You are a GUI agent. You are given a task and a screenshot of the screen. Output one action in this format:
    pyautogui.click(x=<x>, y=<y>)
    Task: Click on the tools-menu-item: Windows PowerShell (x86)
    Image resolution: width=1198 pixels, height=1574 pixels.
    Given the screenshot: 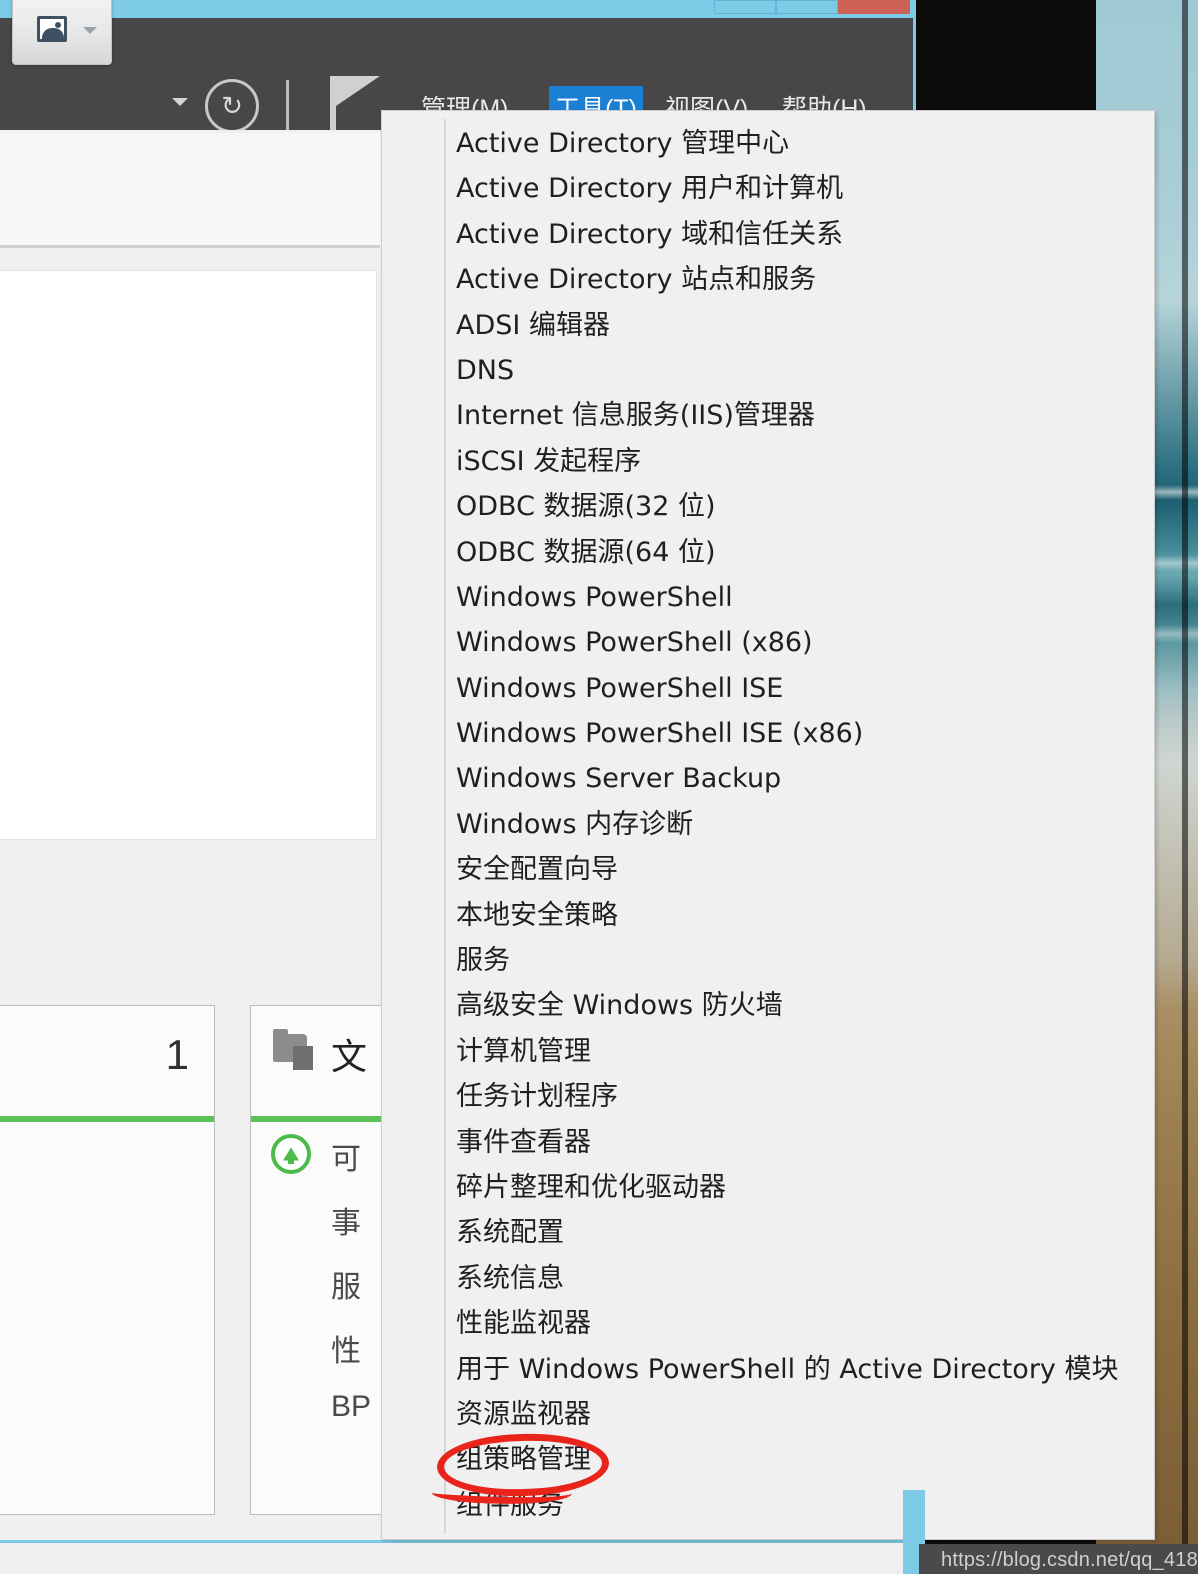 What is the action you would take?
    pyautogui.click(x=768, y=642)
    